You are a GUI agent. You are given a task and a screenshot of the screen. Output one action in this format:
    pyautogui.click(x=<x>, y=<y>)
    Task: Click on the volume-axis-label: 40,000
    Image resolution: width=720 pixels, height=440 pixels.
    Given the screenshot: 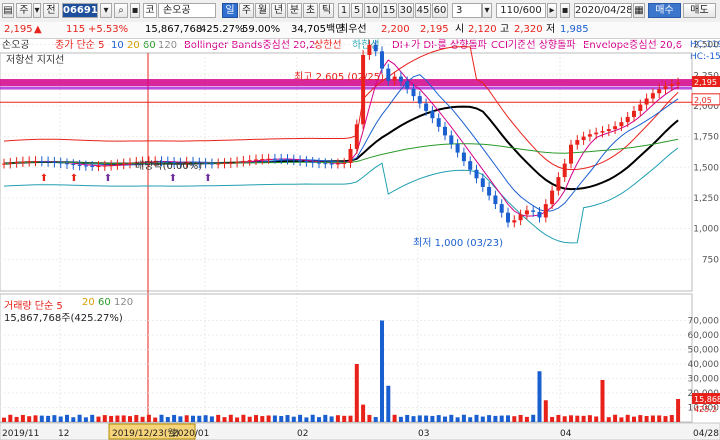 What is the action you would take?
    pyautogui.click(x=704, y=365)
    